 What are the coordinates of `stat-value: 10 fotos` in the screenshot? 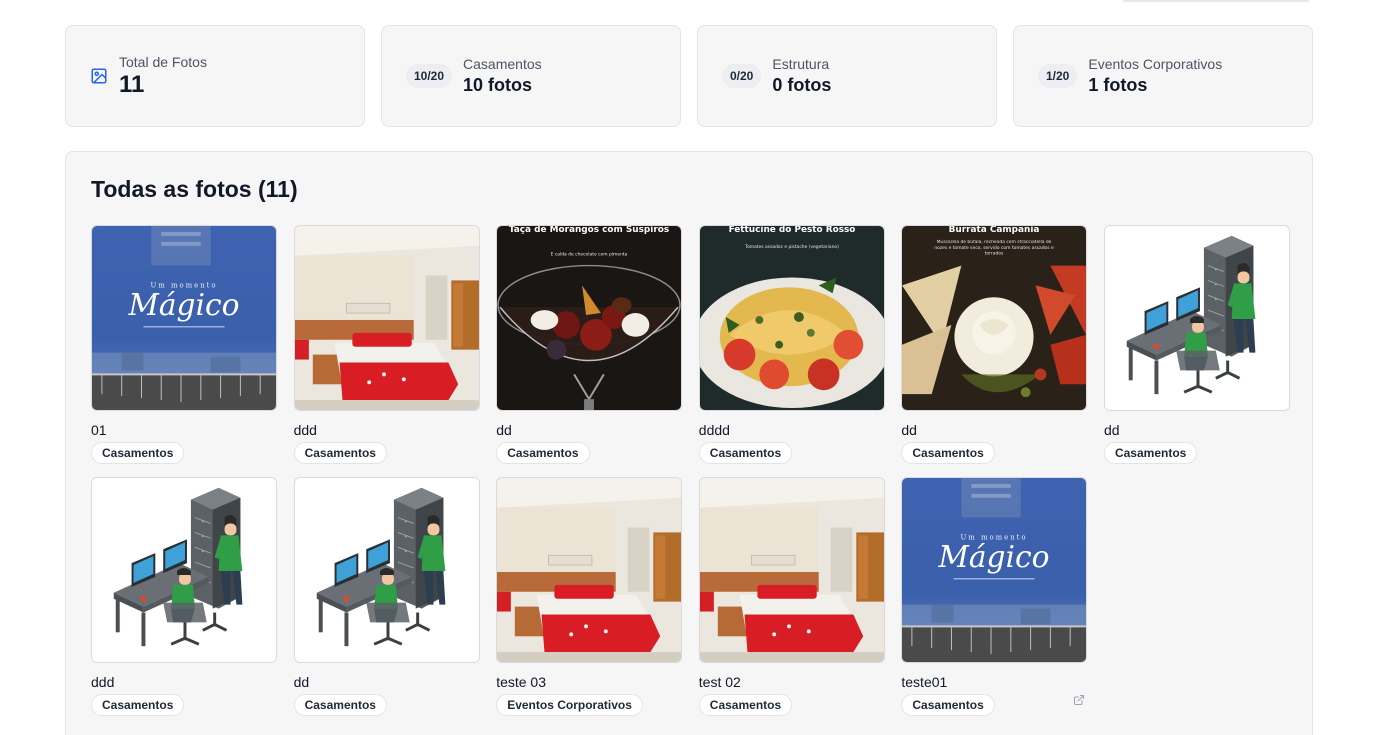 It's located at (498, 85).